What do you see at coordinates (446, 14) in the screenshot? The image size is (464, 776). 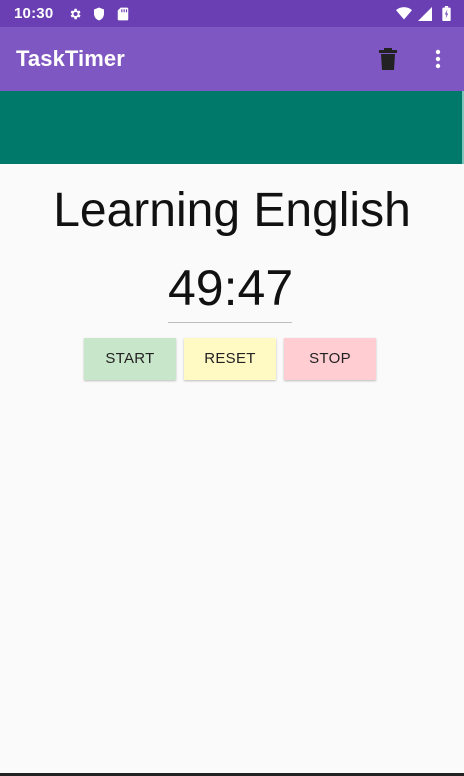 I see `battery-icon` at bounding box center [446, 14].